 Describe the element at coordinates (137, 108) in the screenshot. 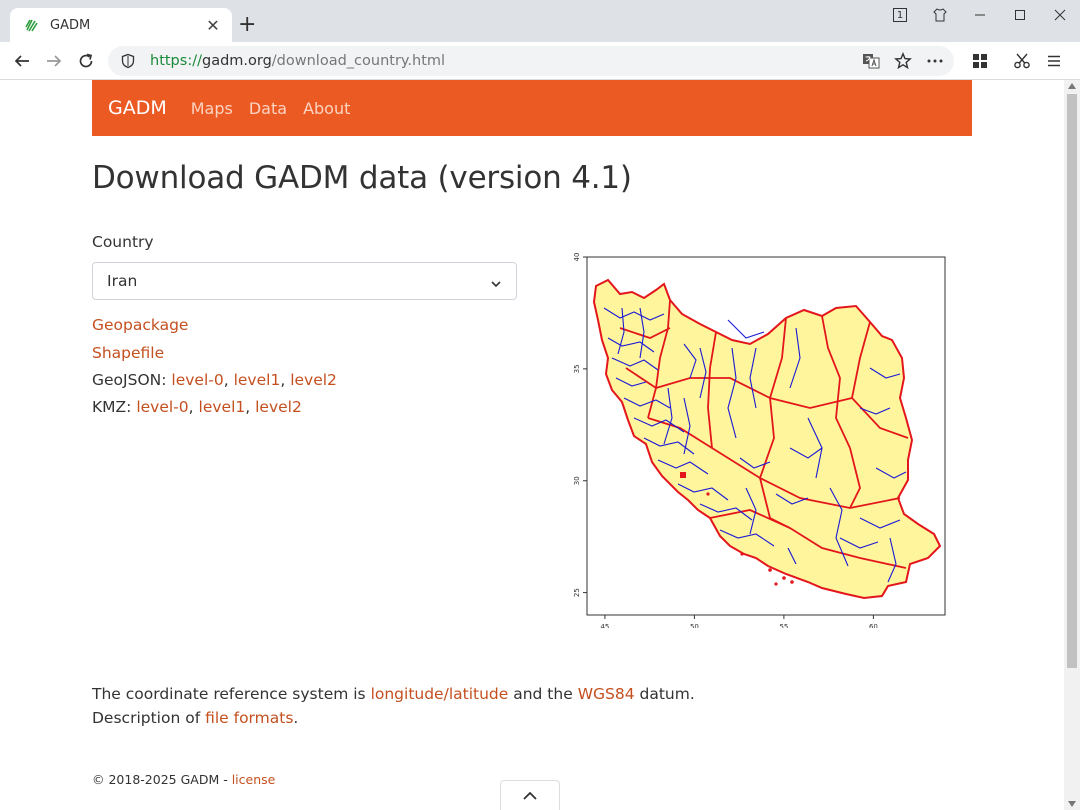

I see `brand-link: GADM` at that location.